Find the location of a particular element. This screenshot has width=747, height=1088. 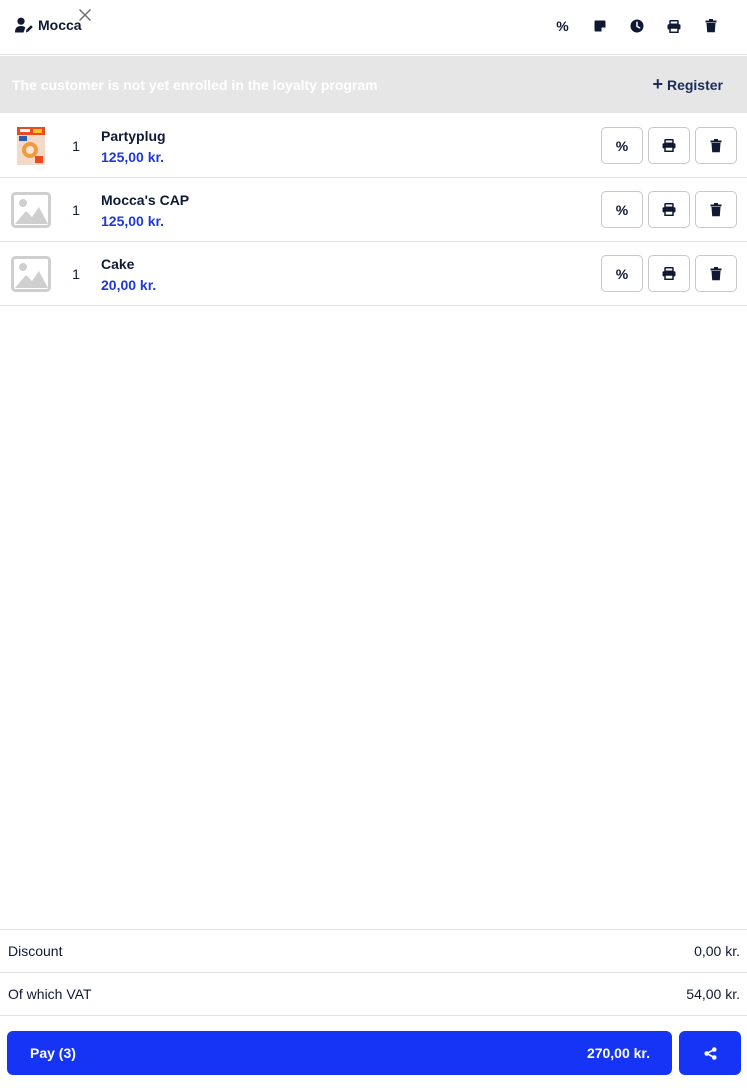

cart-discount-button: % is located at coordinates (562, 26).